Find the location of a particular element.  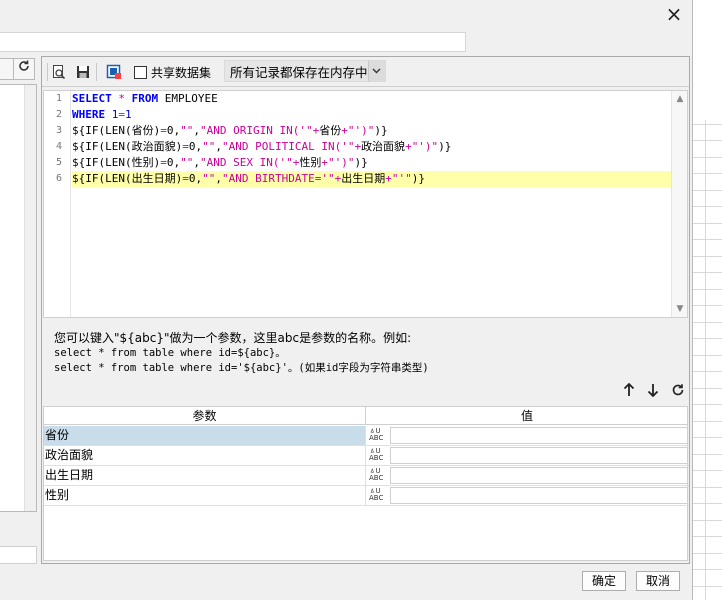

table-row: 省份 ㅿU ABC is located at coordinates (366, 436).